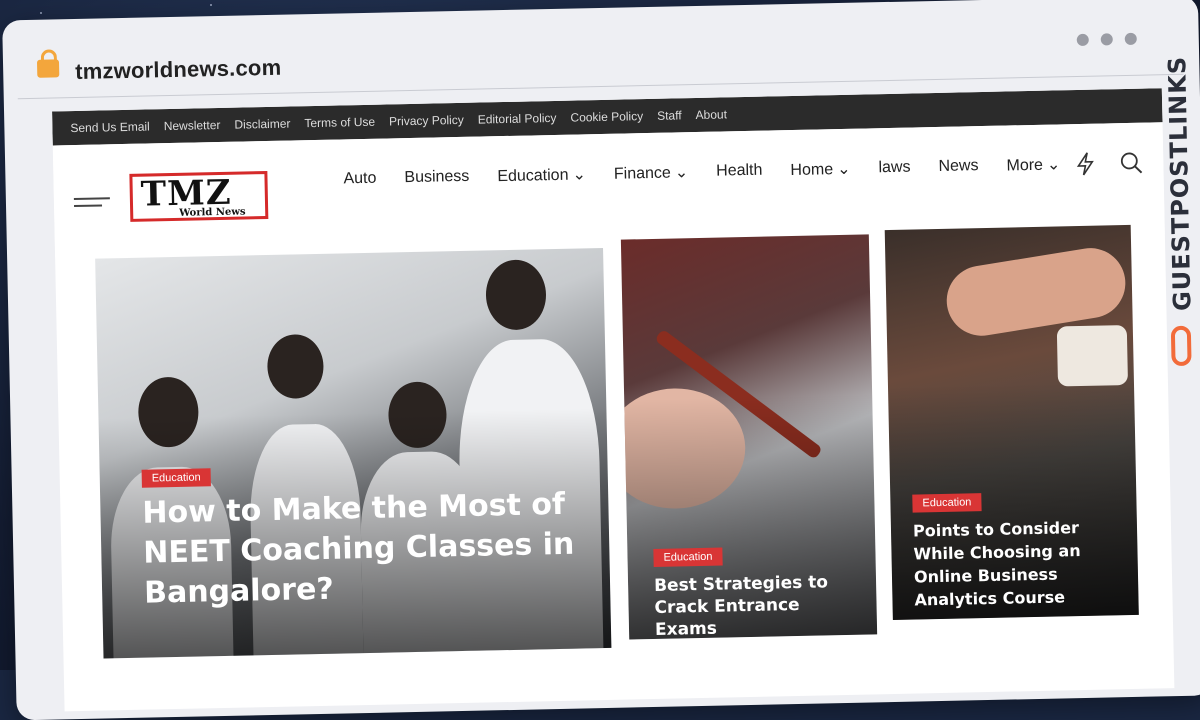 Image resolution: width=1200 pixels, height=720 pixels. I want to click on menu-item-more: More ⌄, so click(1033, 164).